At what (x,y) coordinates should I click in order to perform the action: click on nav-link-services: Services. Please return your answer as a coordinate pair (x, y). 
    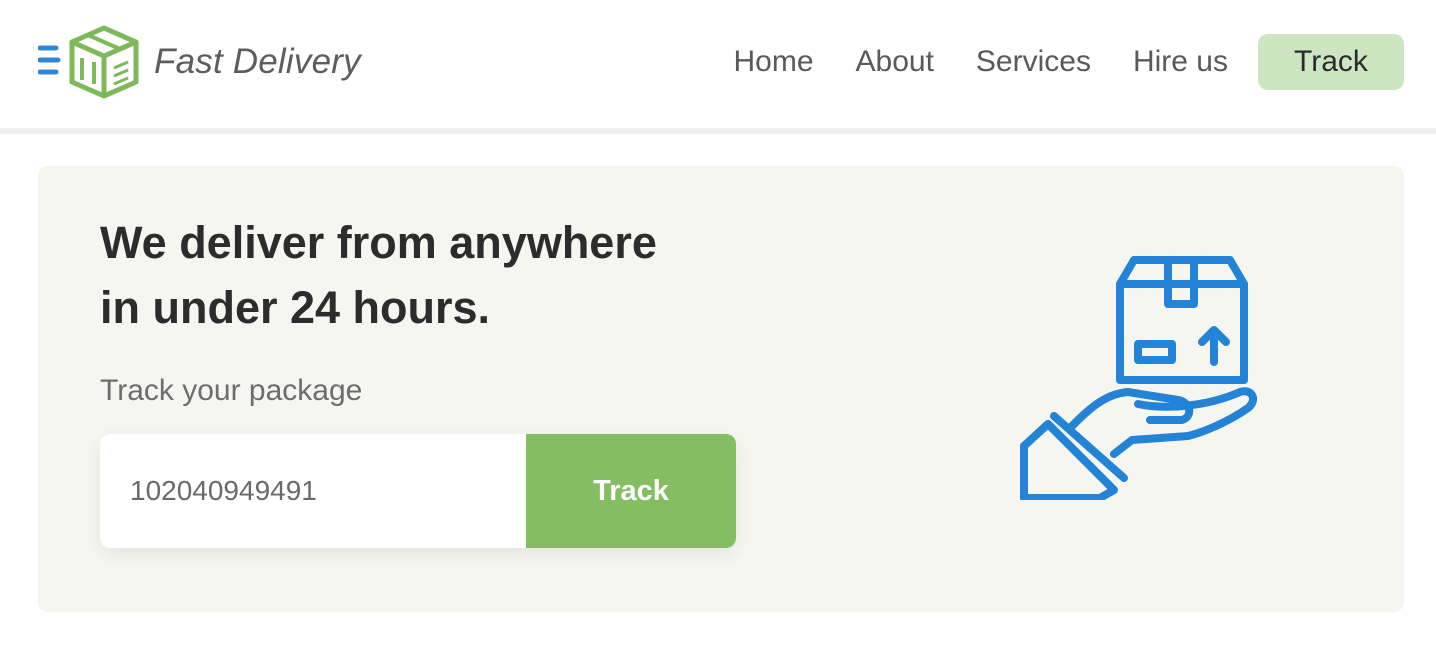
    Looking at the image, I should click on (1033, 62).